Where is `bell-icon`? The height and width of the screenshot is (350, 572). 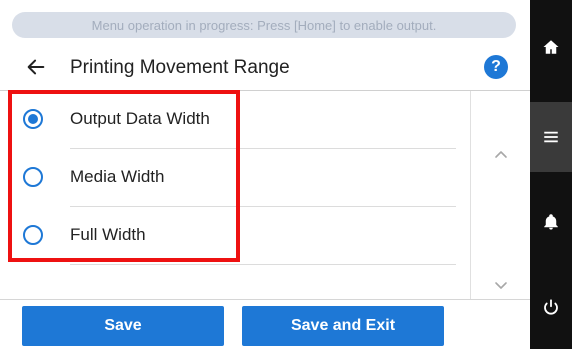 bell-icon is located at coordinates (551, 222).